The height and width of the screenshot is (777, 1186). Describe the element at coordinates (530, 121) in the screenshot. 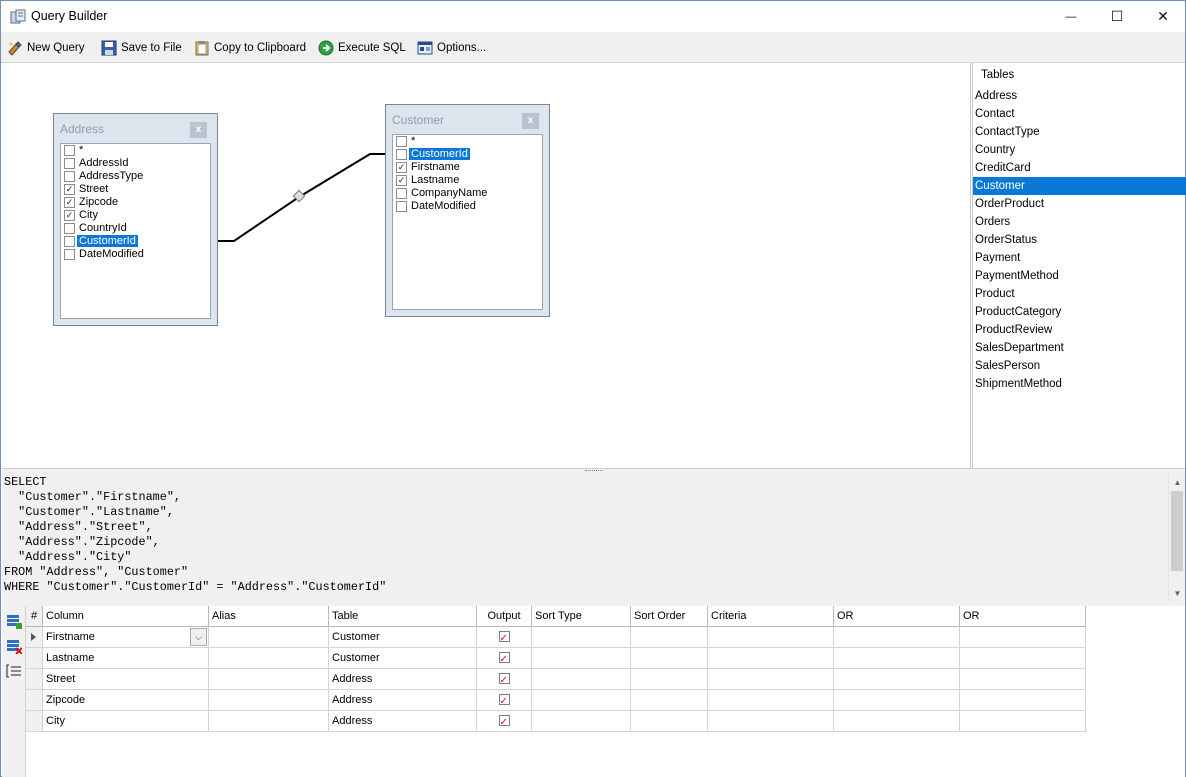

I see `customer-close-button: x` at that location.